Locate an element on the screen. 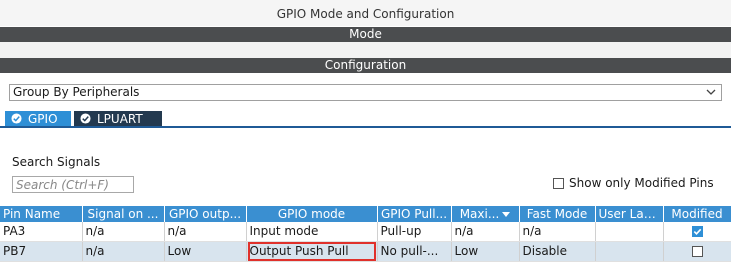 The width and height of the screenshot is (731, 280). highlight-box is located at coordinates (311, 251).